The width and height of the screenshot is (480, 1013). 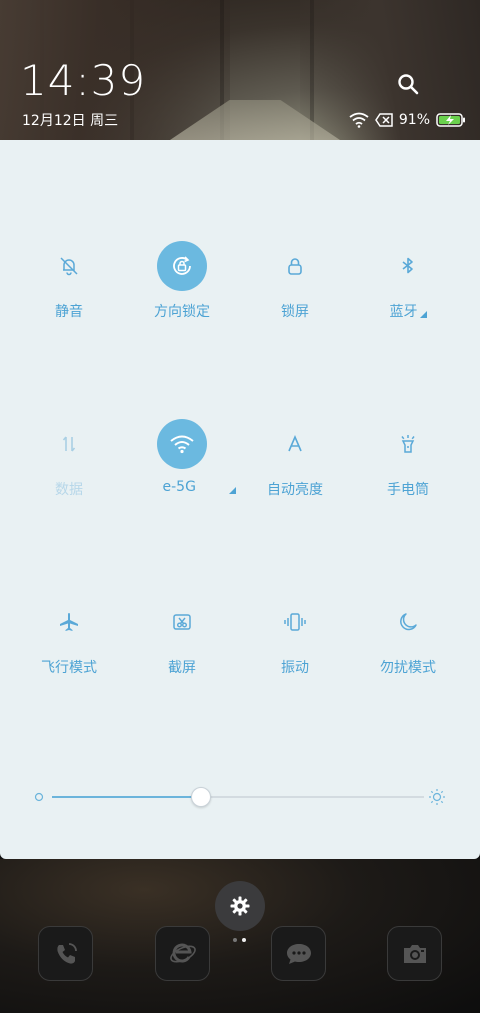 I want to click on tile-vibrate: 振动, so click(x=295, y=647).